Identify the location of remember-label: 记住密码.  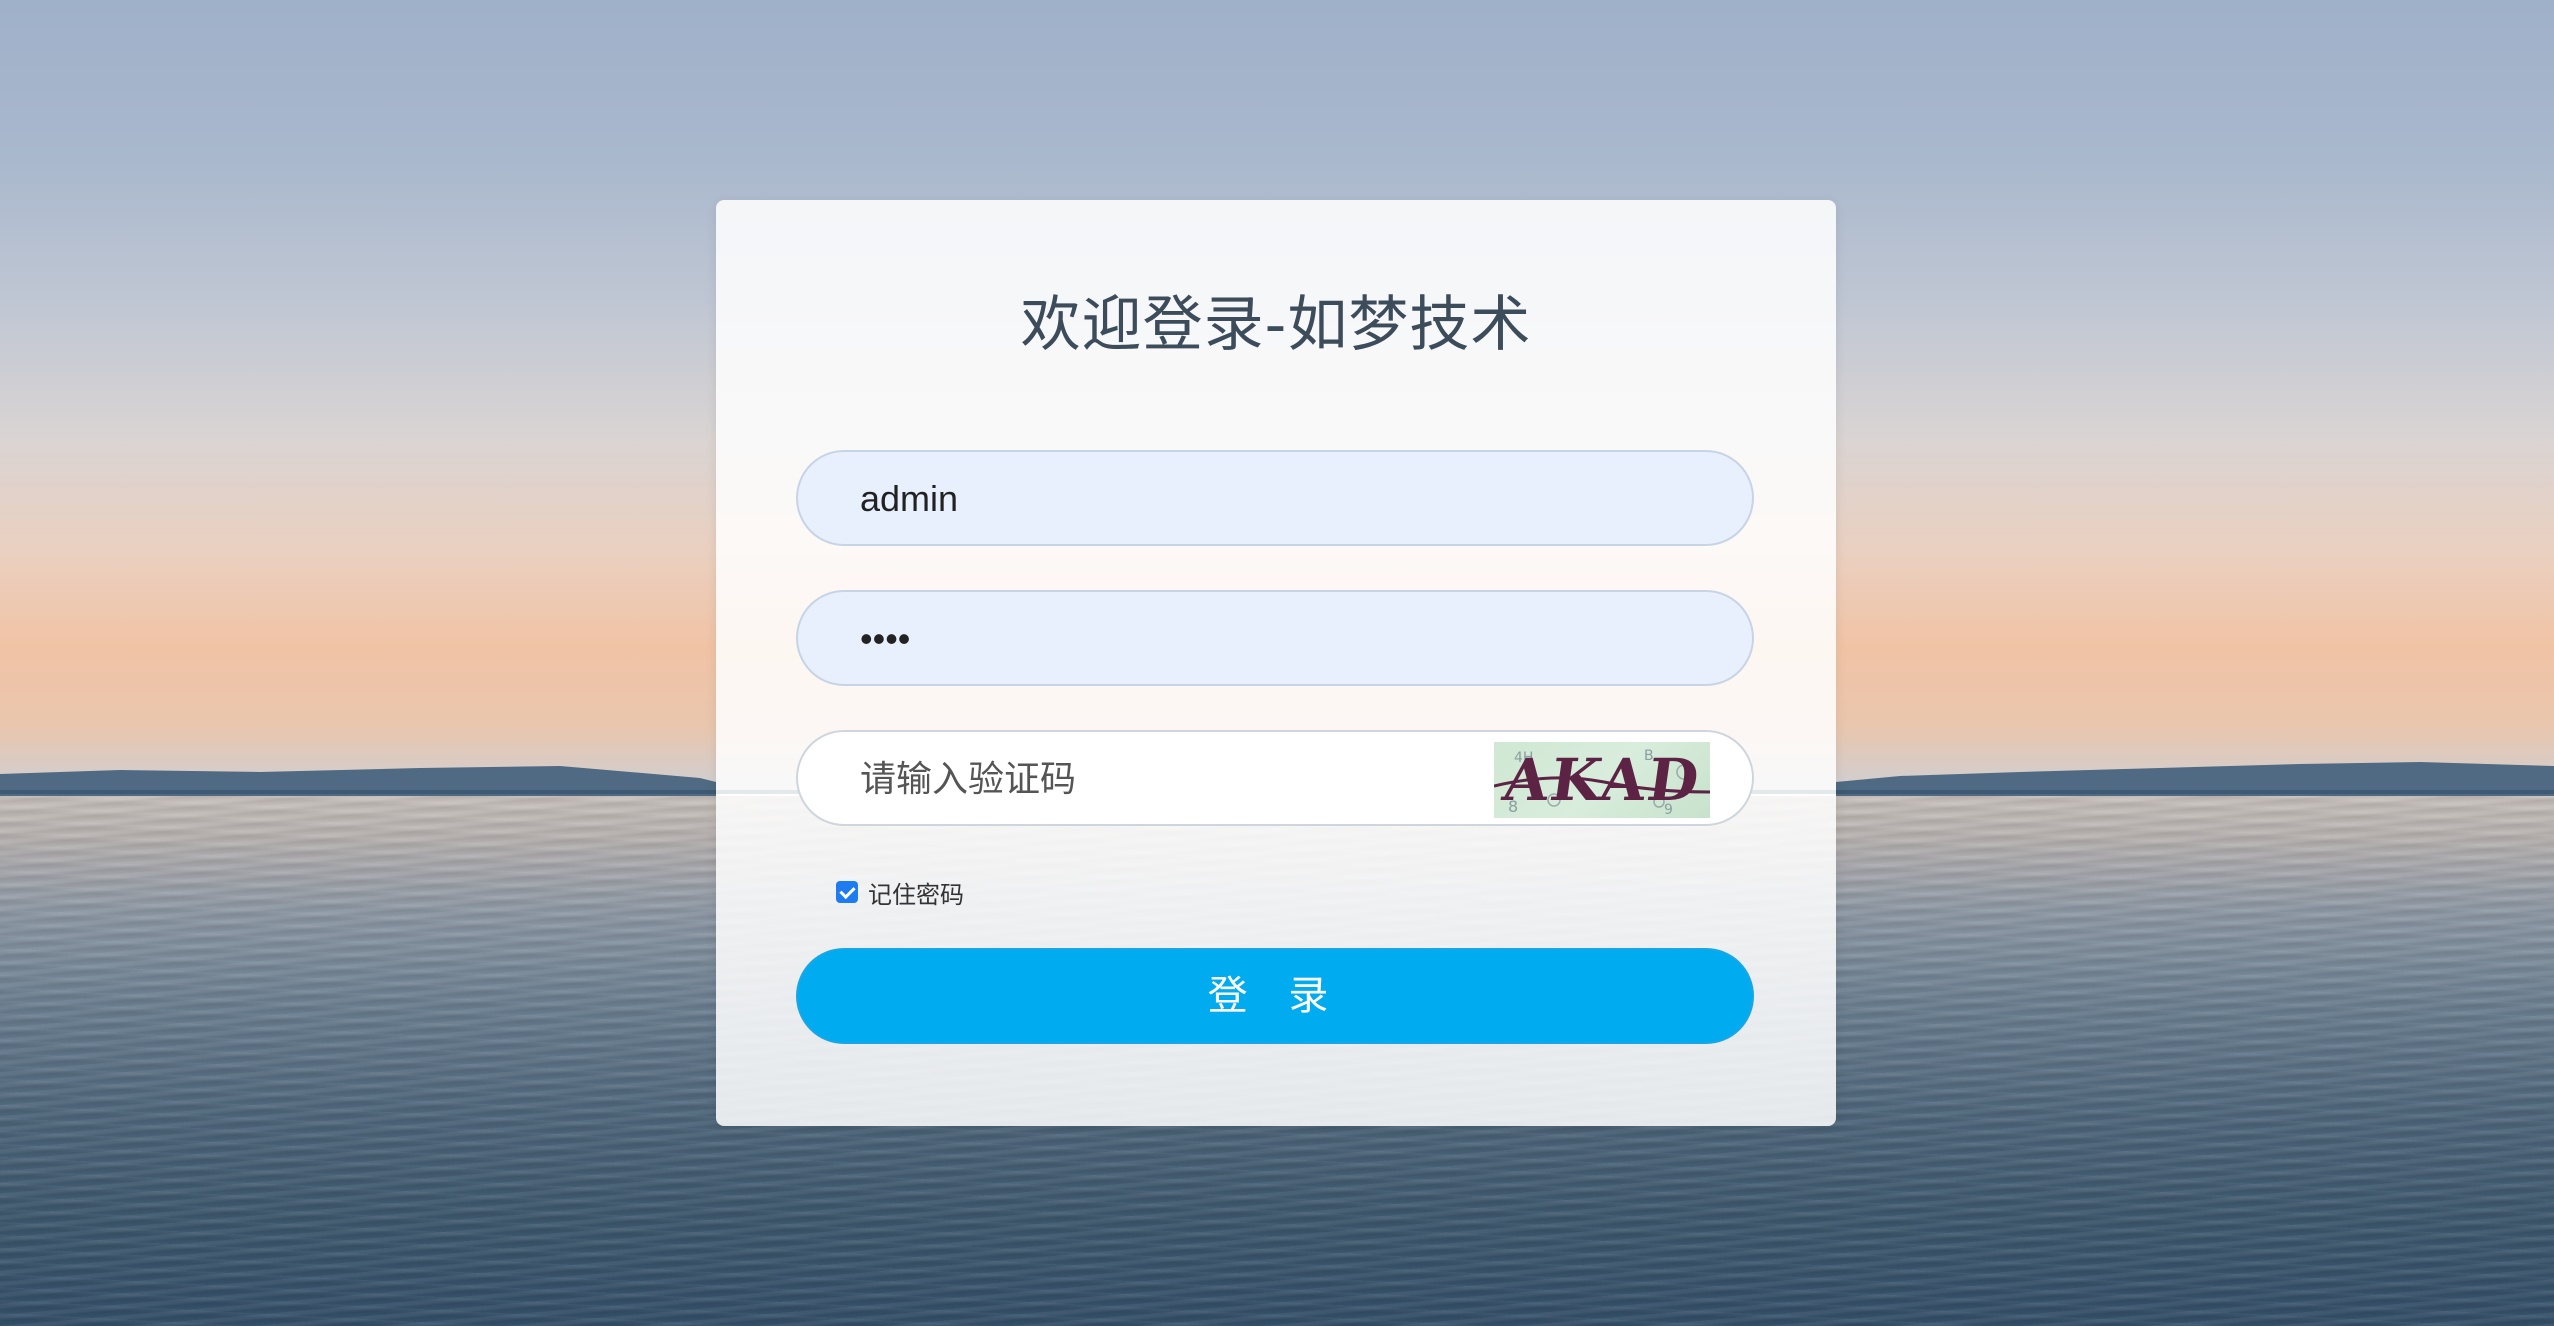
(916, 894).